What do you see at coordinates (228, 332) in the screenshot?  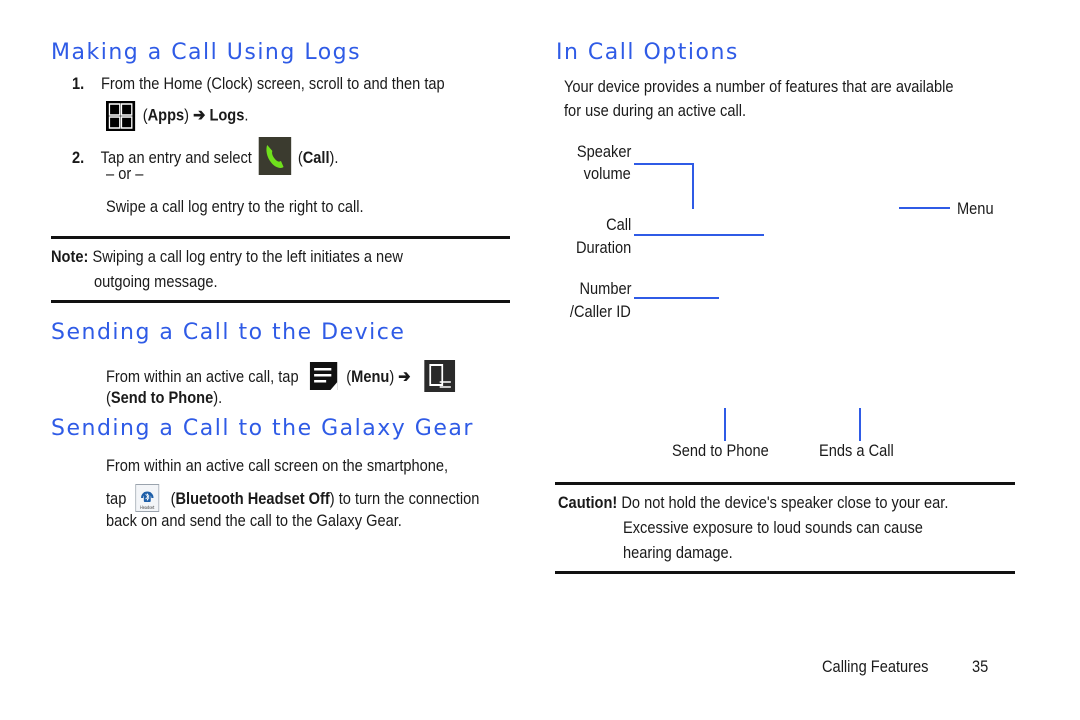 I see `heading-sending-call-to-device: Sending a Call to the Device` at bounding box center [228, 332].